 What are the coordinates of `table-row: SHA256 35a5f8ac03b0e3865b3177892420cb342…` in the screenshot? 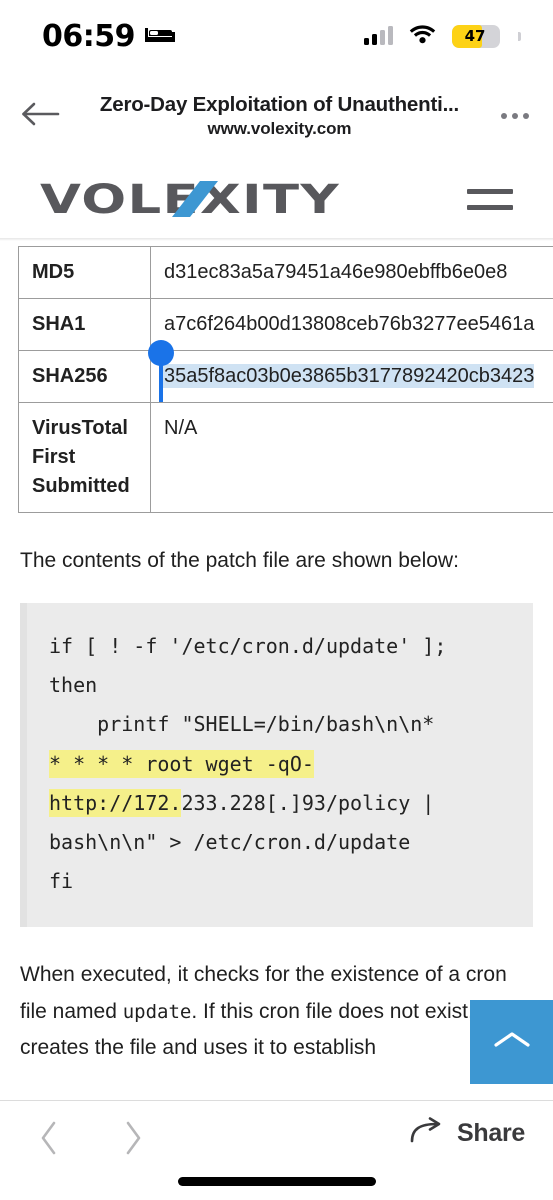 It's located at (285, 376).